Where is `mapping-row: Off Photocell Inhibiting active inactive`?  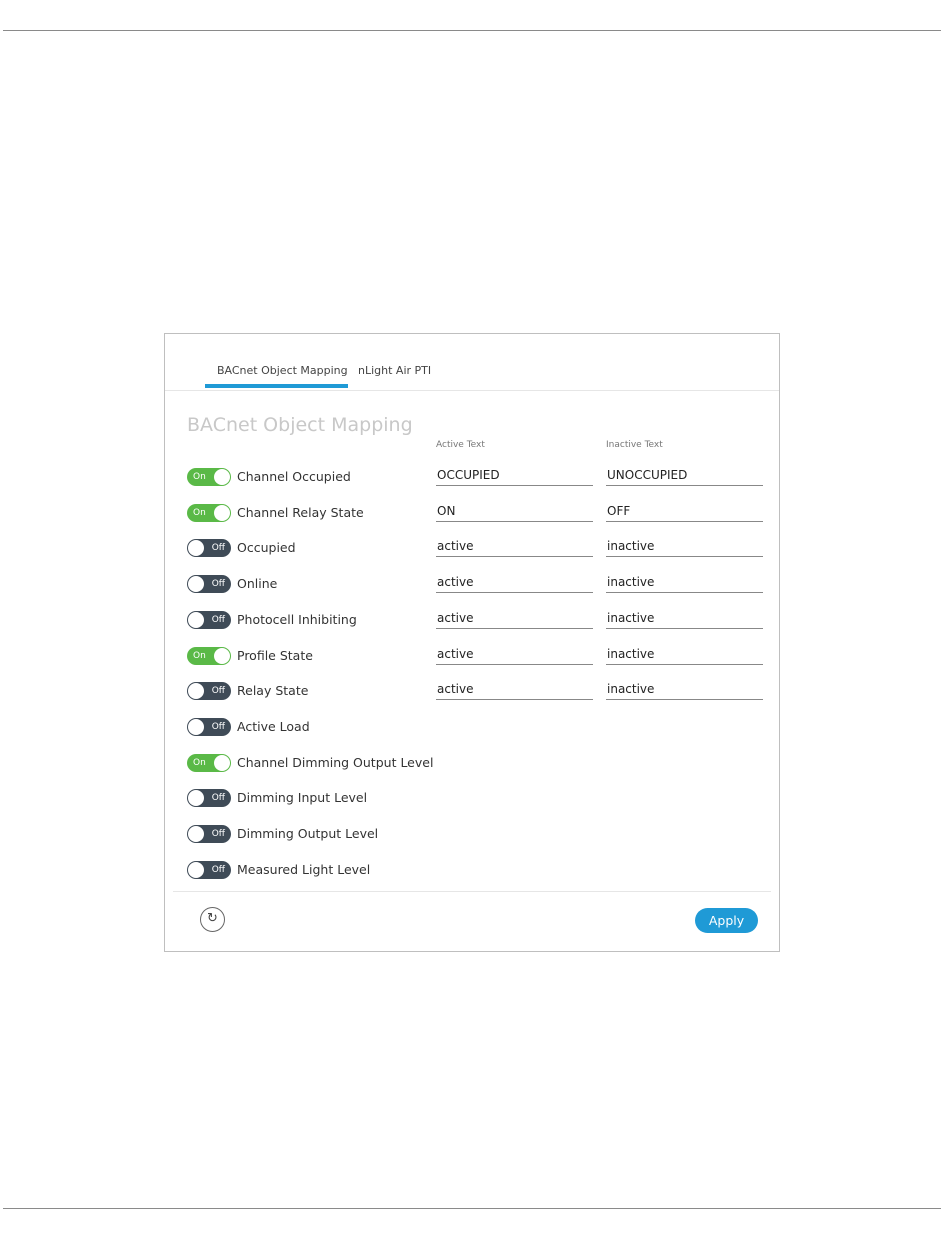
mapping-row: Off Photocell Inhibiting active inactive is located at coordinates (477, 620).